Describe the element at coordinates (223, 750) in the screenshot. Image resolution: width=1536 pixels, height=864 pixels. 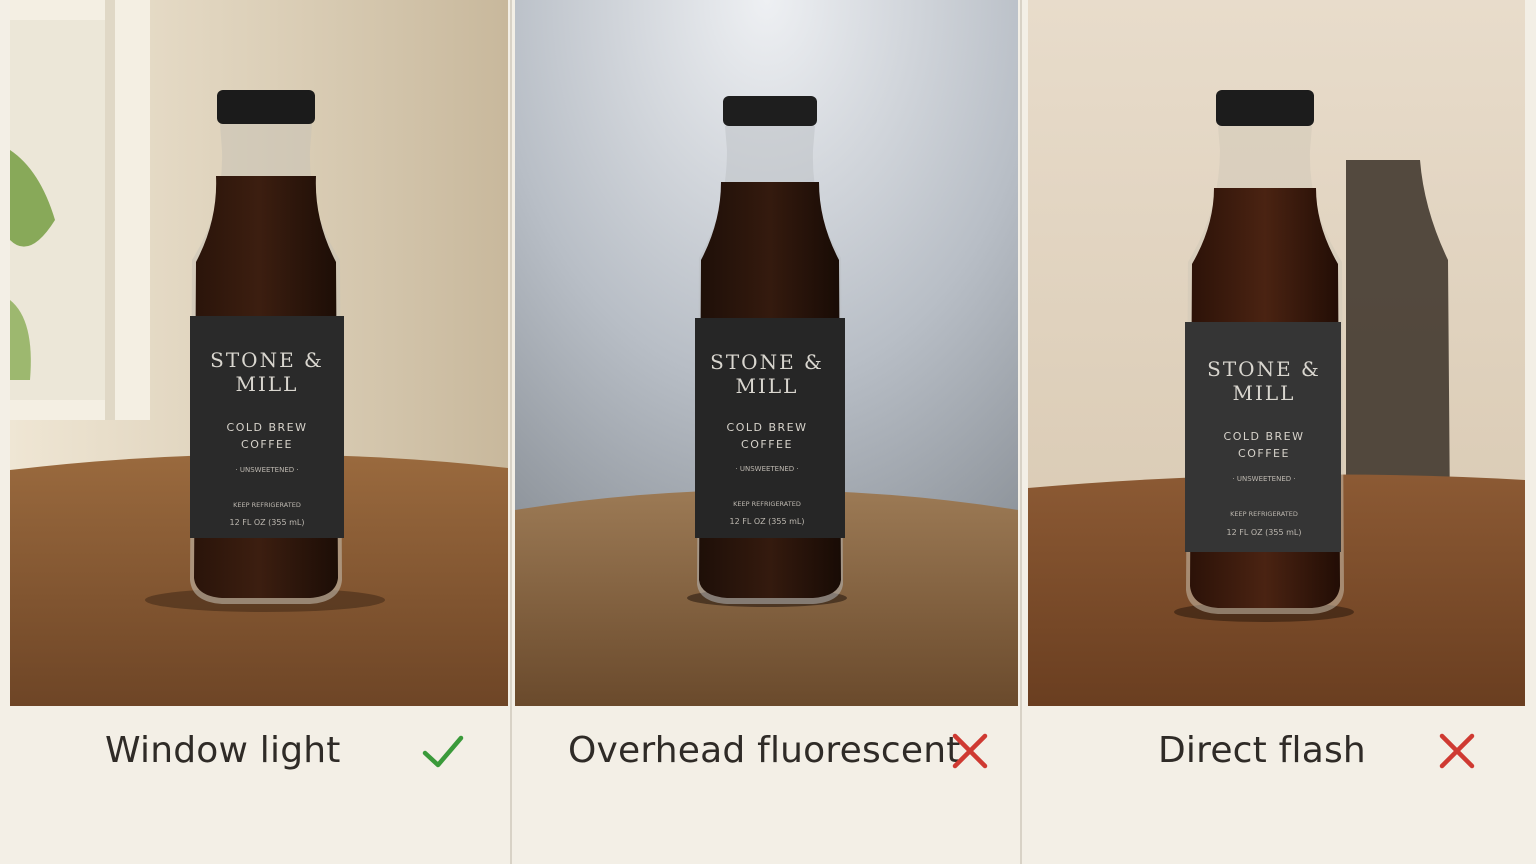
I see `caption-label: Window light` at that location.